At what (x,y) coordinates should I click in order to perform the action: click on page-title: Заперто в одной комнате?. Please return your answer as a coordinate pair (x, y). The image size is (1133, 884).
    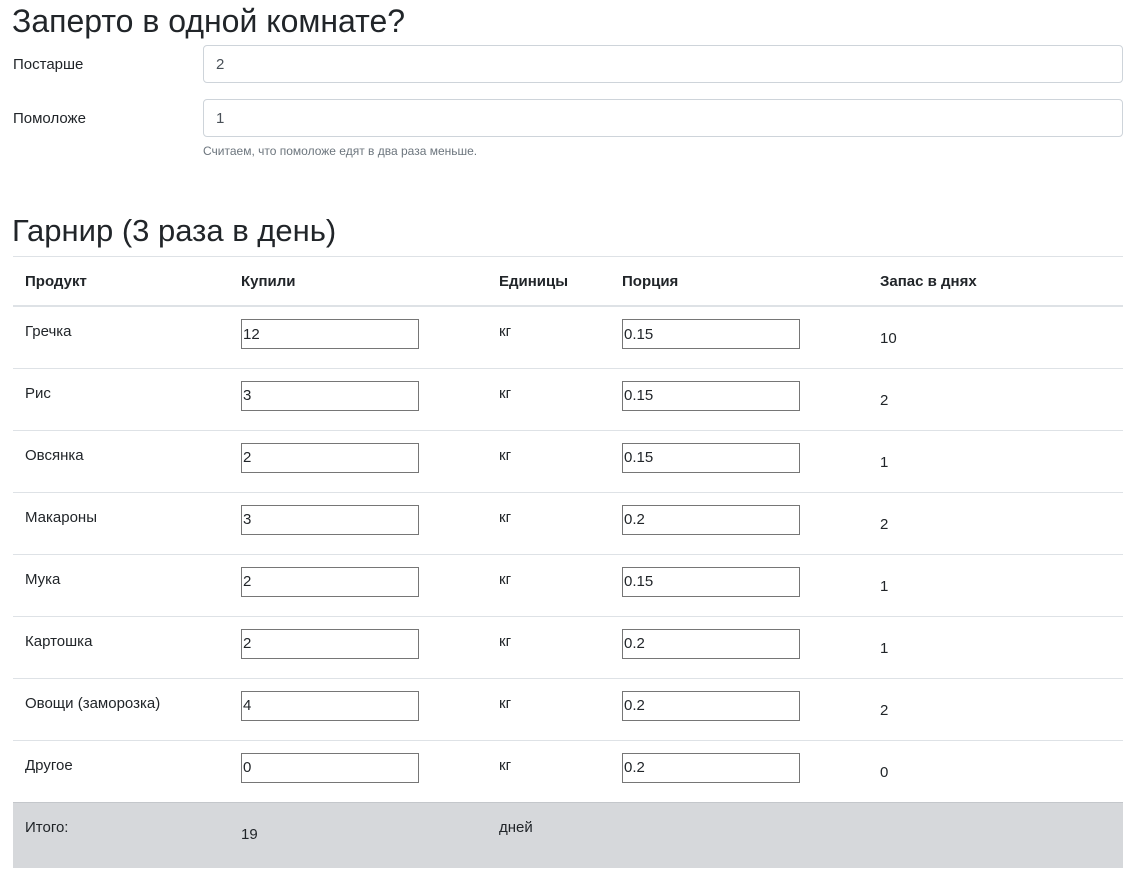
    Looking at the image, I should click on (209, 21).